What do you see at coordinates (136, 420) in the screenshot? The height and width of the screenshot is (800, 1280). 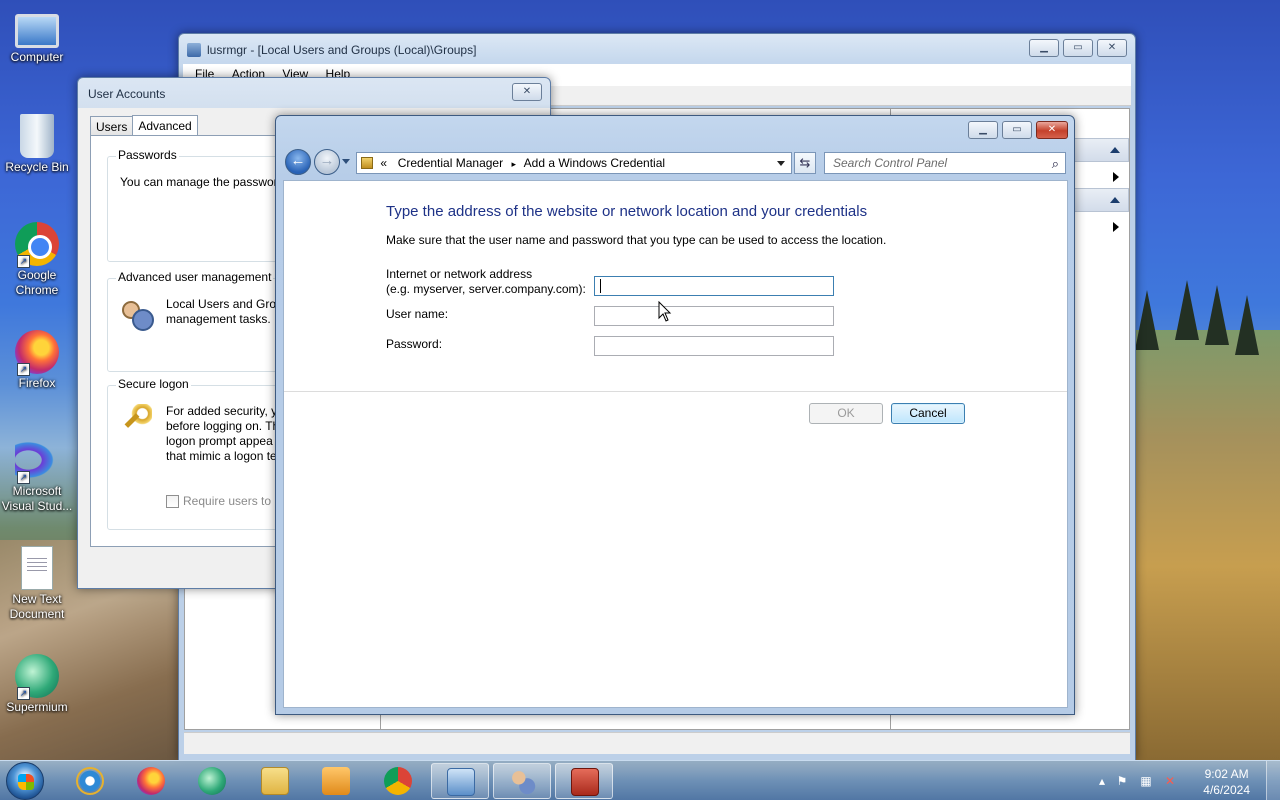 I see `key-icon` at bounding box center [136, 420].